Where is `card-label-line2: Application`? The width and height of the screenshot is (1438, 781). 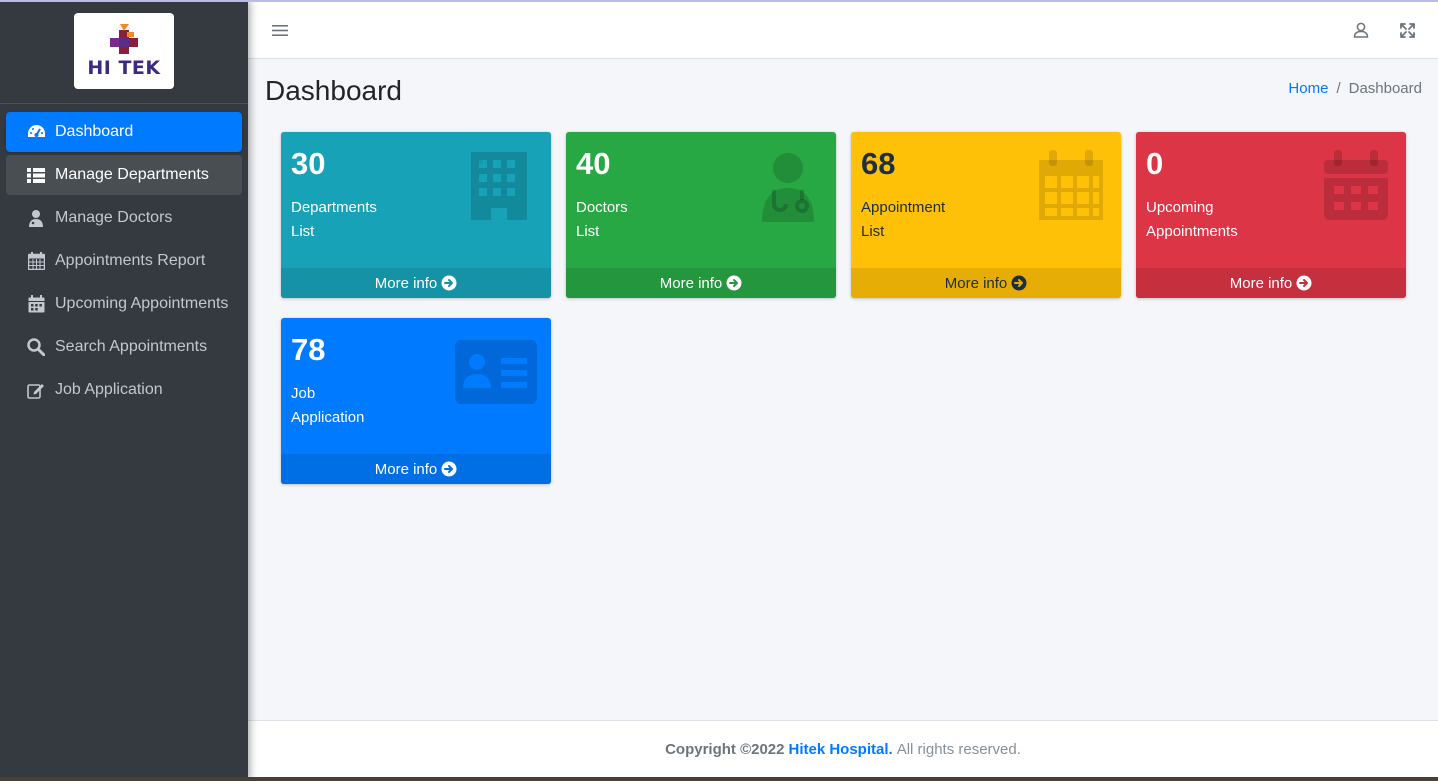
card-label-line2: Application is located at coordinates (328, 417).